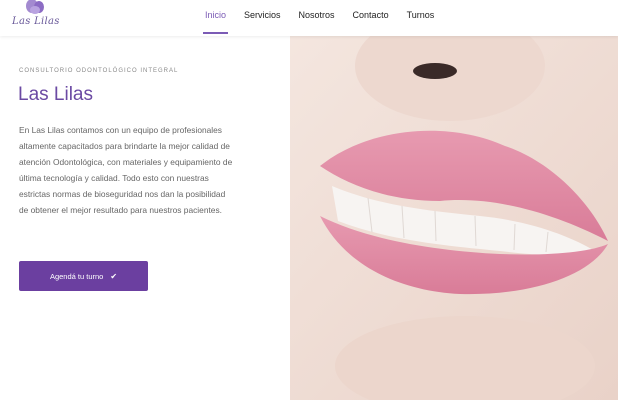  Describe the element at coordinates (371, 18) in the screenshot. I see `nav-item-contacto: Contacto` at that location.